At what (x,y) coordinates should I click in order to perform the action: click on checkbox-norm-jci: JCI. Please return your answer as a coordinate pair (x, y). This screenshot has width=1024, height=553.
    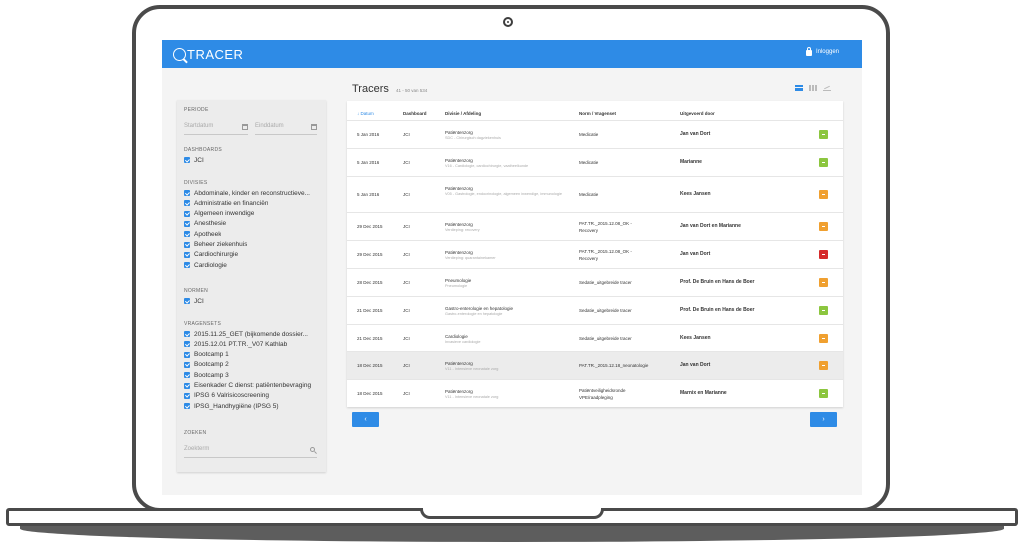
    Looking at the image, I should click on (194, 301).